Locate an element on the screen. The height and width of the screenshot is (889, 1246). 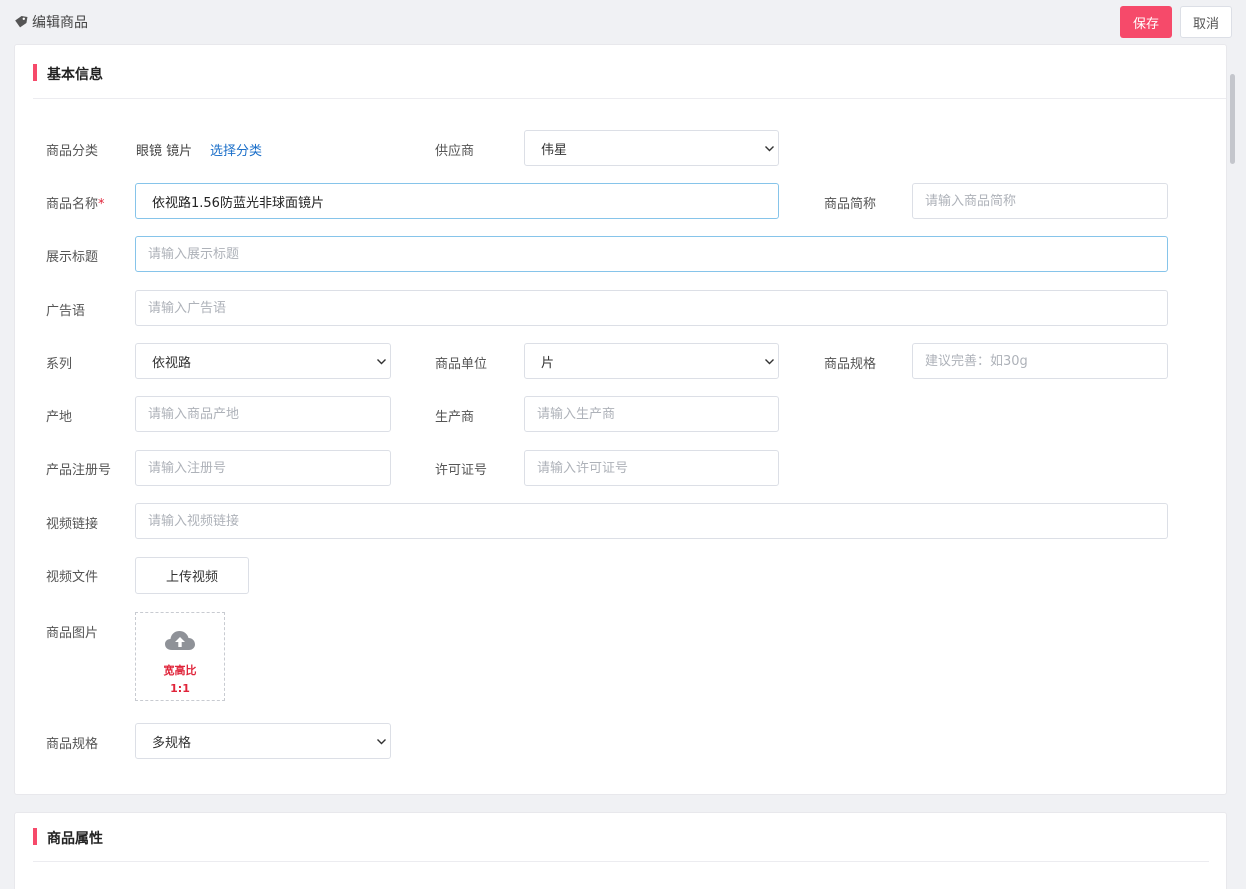
top-bar: 编辑商品 保存 取消 is located at coordinates (623, 22).